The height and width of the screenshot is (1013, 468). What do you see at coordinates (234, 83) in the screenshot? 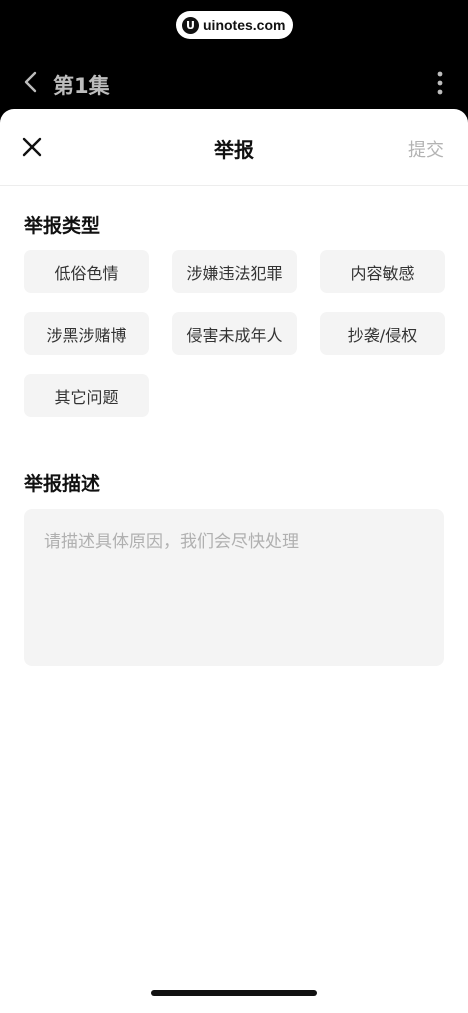
I see `background-header: 第1集` at bounding box center [234, 83].